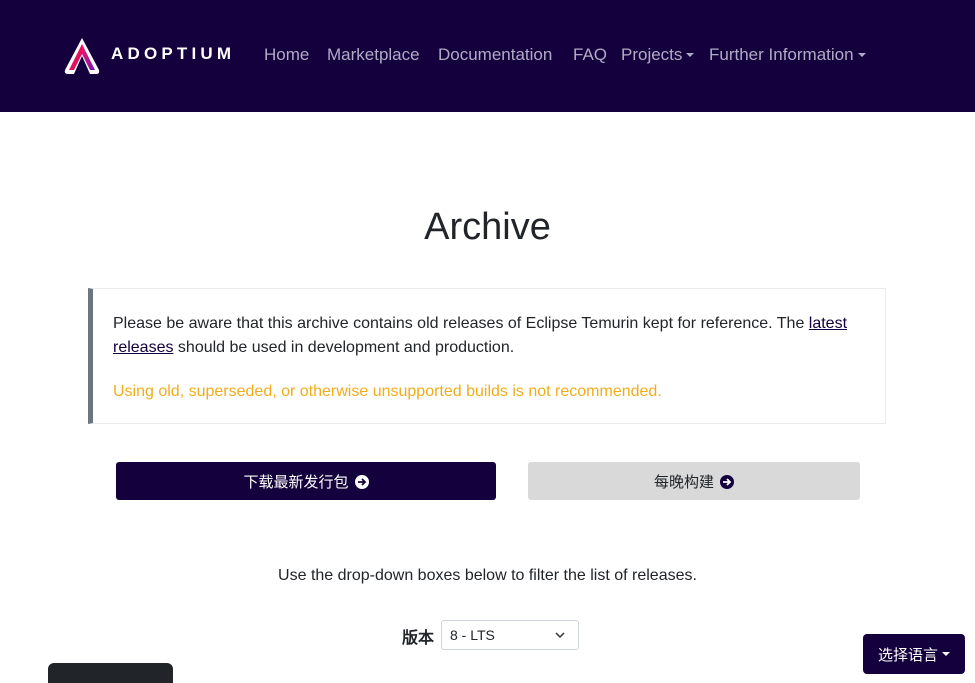 The height and width of the screenshot is (683, 975). I want to click on brand-name: ADOPTIUM, so click(173, 54).